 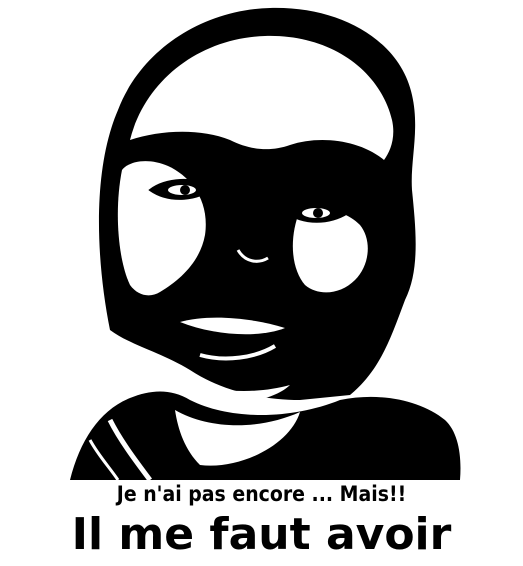 I want to click on caption-line-1: Je n'ai pas encore ... Mais!!, so click(x=261, y=494).